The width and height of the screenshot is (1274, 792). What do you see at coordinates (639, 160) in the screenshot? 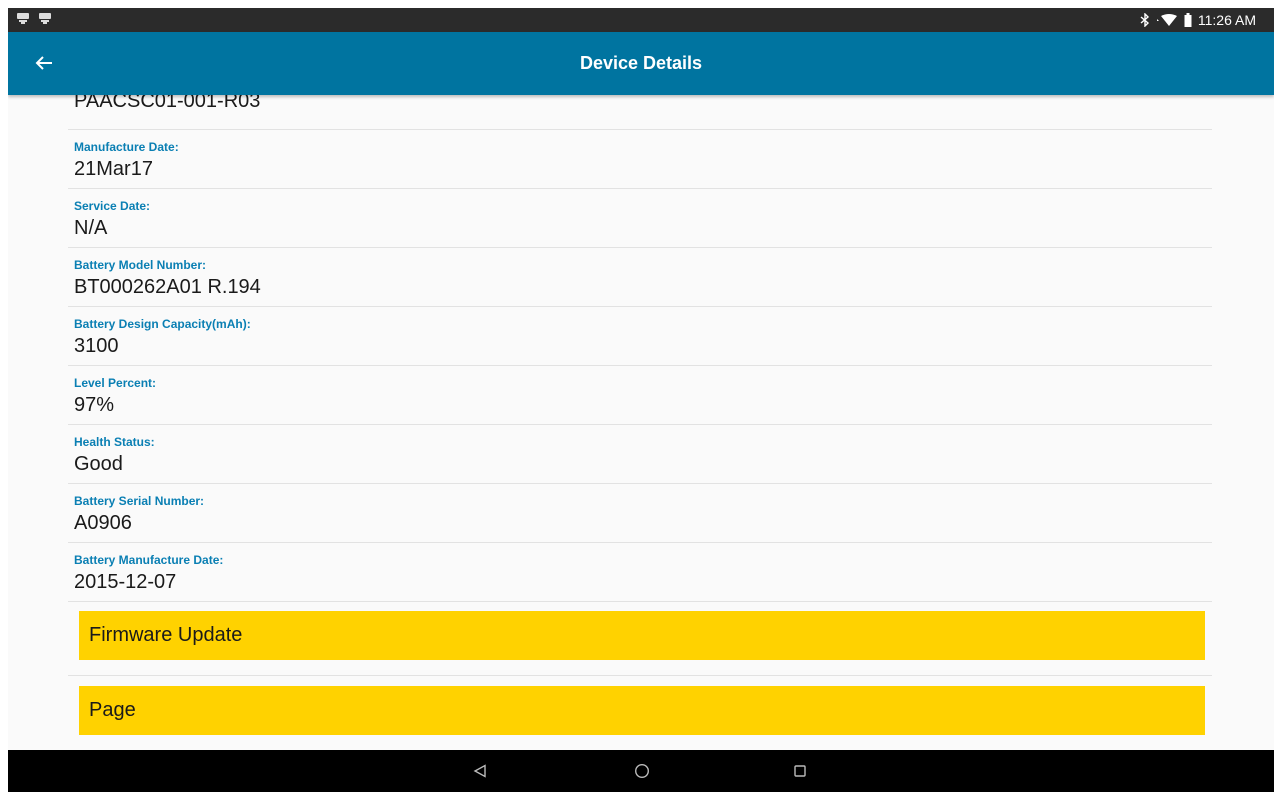
I see `field-manufacture-date: Manufacture Date: 21Mar17` at bounding box center [639, 160].